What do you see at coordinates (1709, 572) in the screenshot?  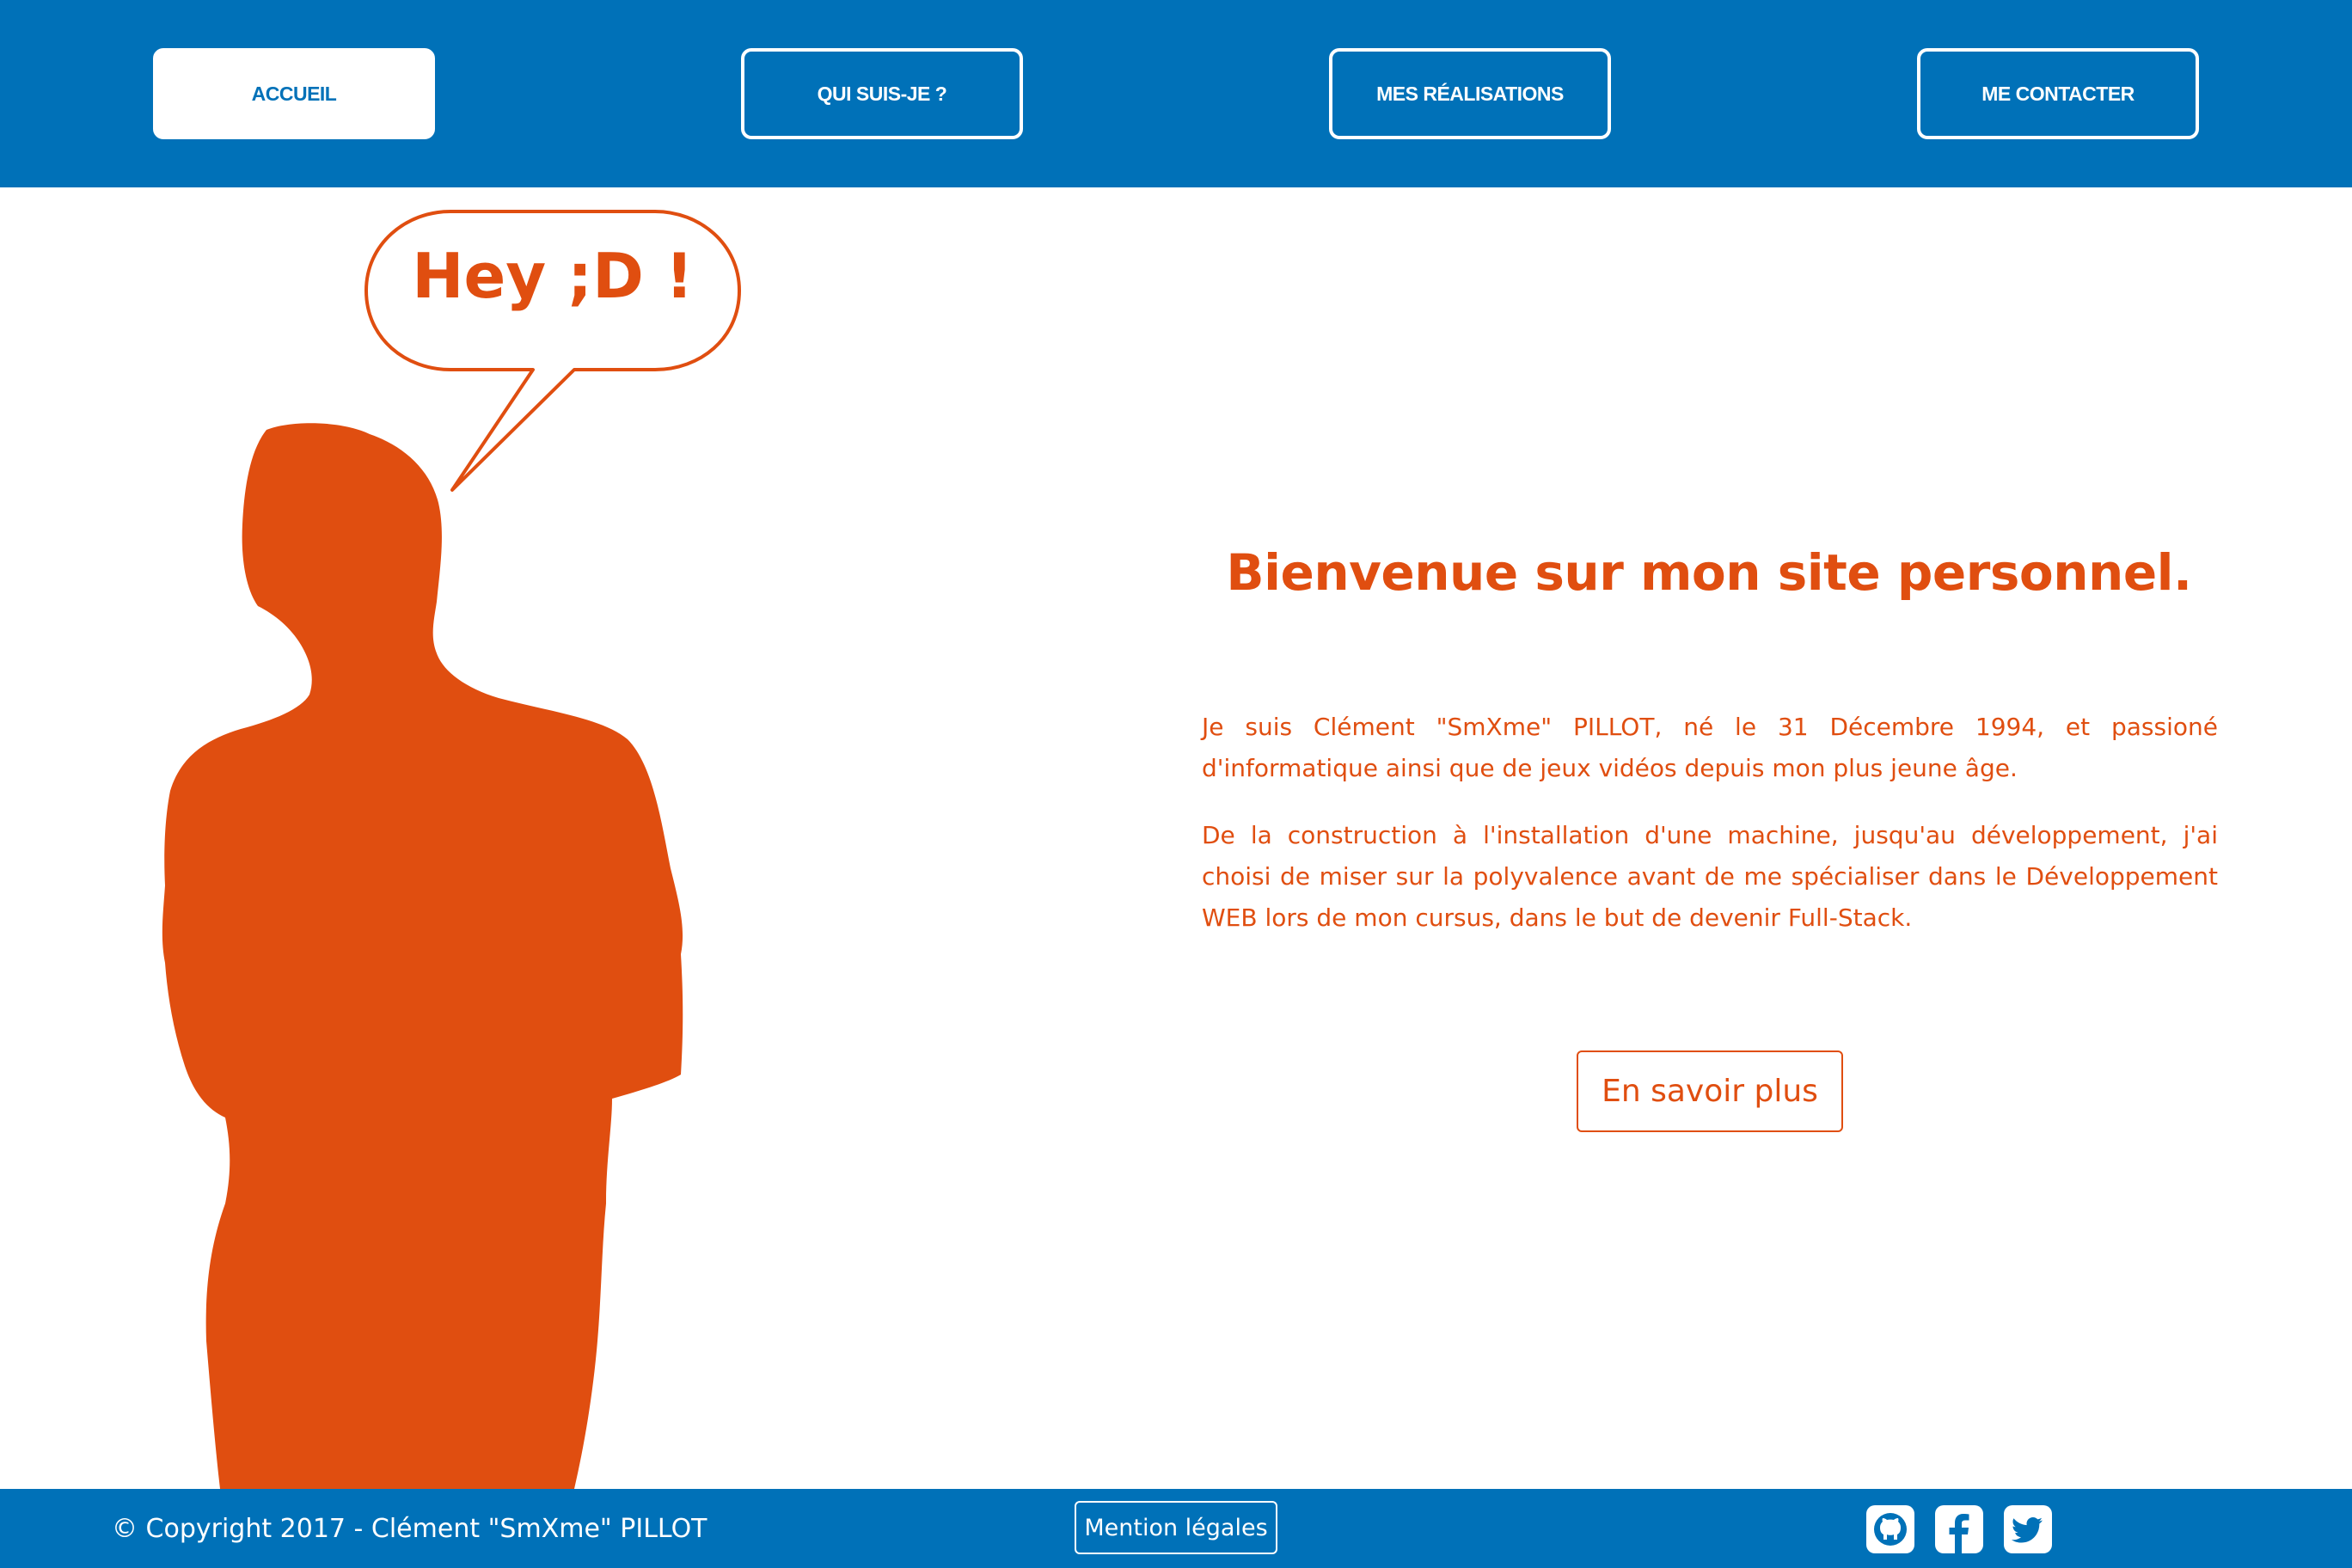 I see `page-title: Bienvenue sur mon site personnel.` at bounding box center [1709, 572].